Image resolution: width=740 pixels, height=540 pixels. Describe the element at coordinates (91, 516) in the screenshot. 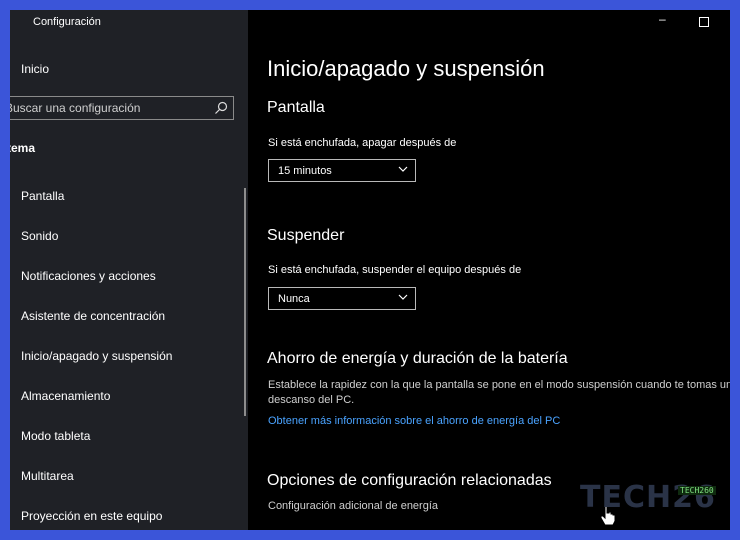

I see `sidebar-item-proyeccion: Proyección en este equipo` at that location.